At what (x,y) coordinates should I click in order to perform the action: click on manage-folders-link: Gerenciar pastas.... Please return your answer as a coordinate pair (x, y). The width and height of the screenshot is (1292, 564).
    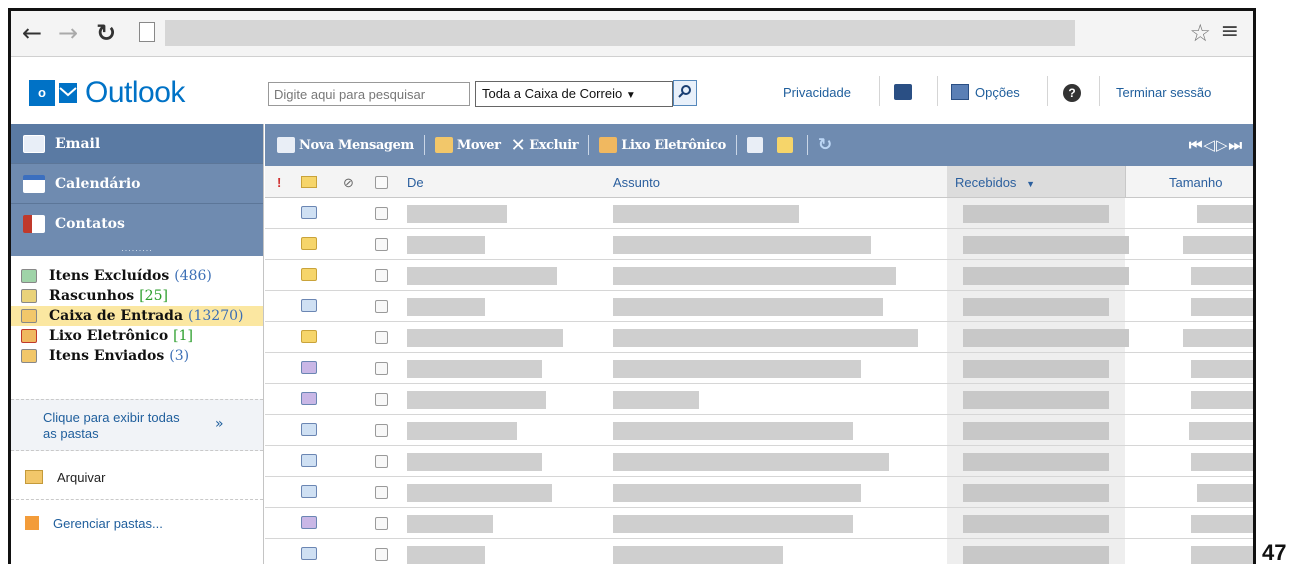
    Looking at the image, I should click on (137, 523).